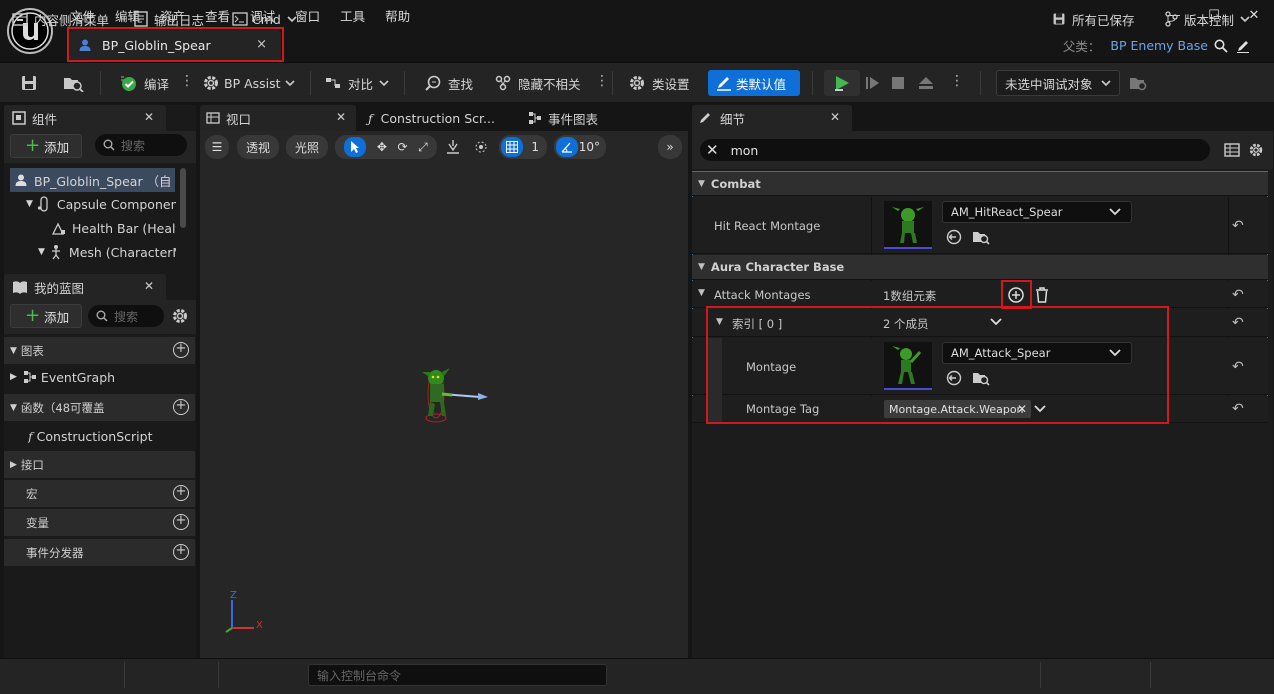 This screenshot has height=694, width=1274. What do you see at coordinates (114, 228) in the screenshot?
I see `component-health-bar: Health Bar (Health` at bounding box center [114, 228].